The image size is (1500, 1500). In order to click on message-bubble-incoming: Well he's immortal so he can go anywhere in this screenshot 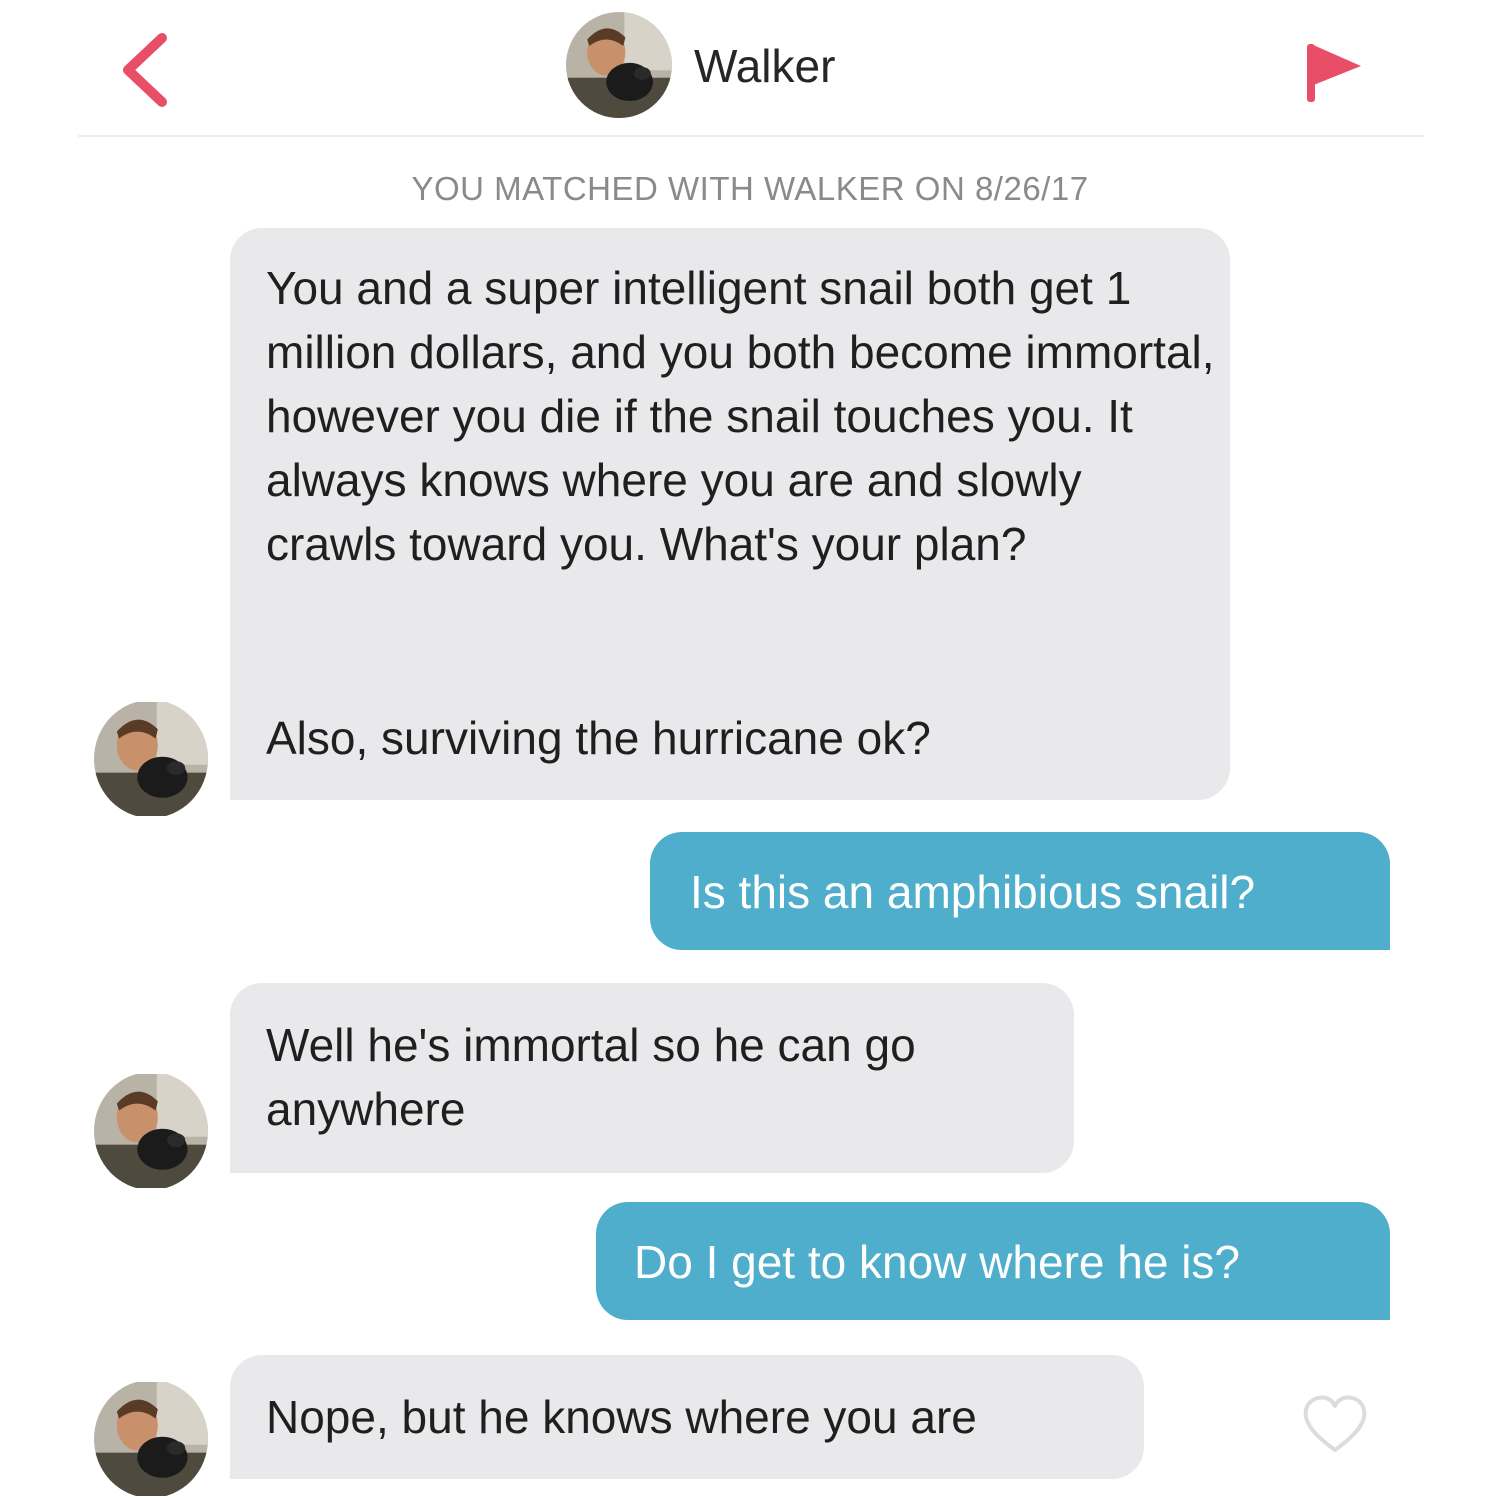, I will do `click(652, 1078)`.